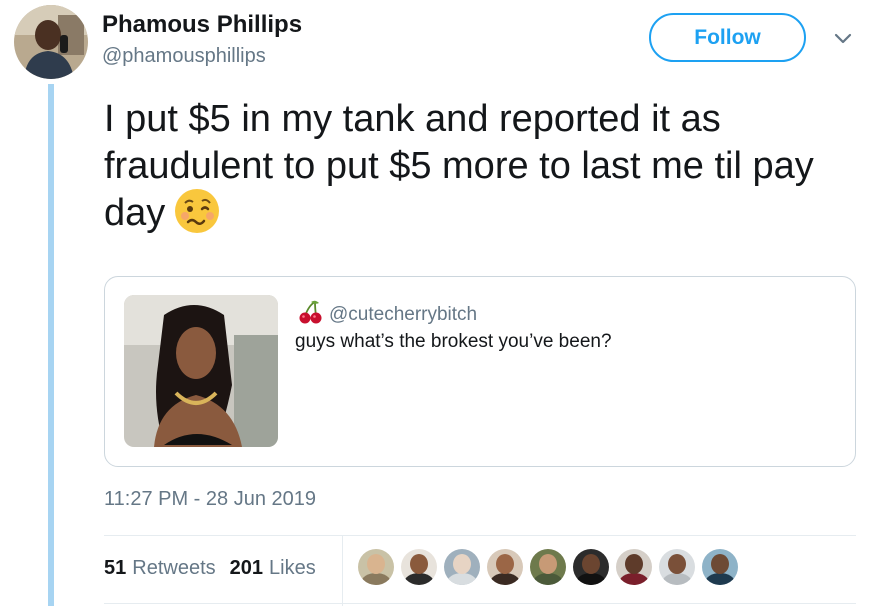 The width and height of the screenshot is (882, 606). Describe the element at coordinates (201, 371) in the screenshot. I see `quoted-tweet-image` at that location.